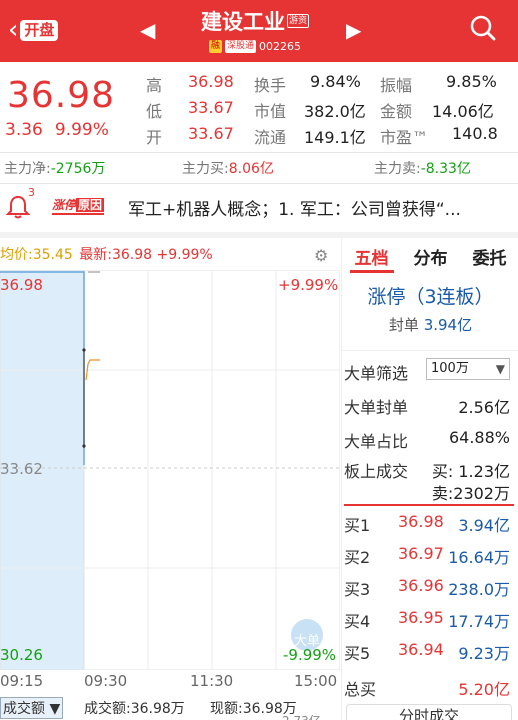 The width and height of the screenshot is (518, 720). What do you see at coordinates (475, 133) in the screenshot?
I see `pe-value: 140.8` at bounding box center [475, 133].